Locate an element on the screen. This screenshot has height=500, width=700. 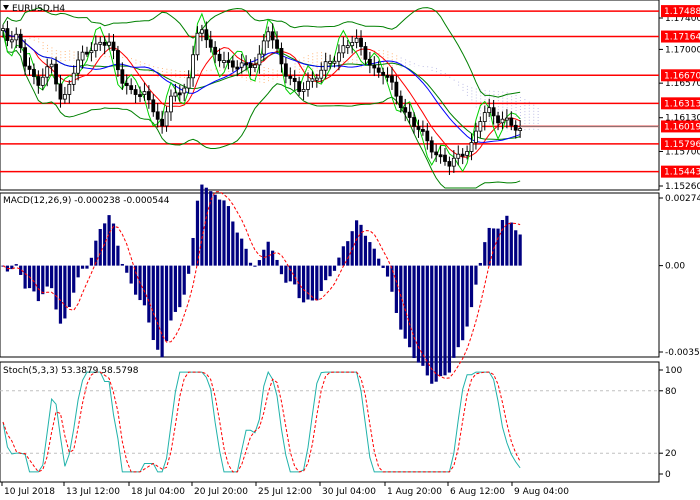
level-price-label: 1.16670 is located at coordinates (682, 76).